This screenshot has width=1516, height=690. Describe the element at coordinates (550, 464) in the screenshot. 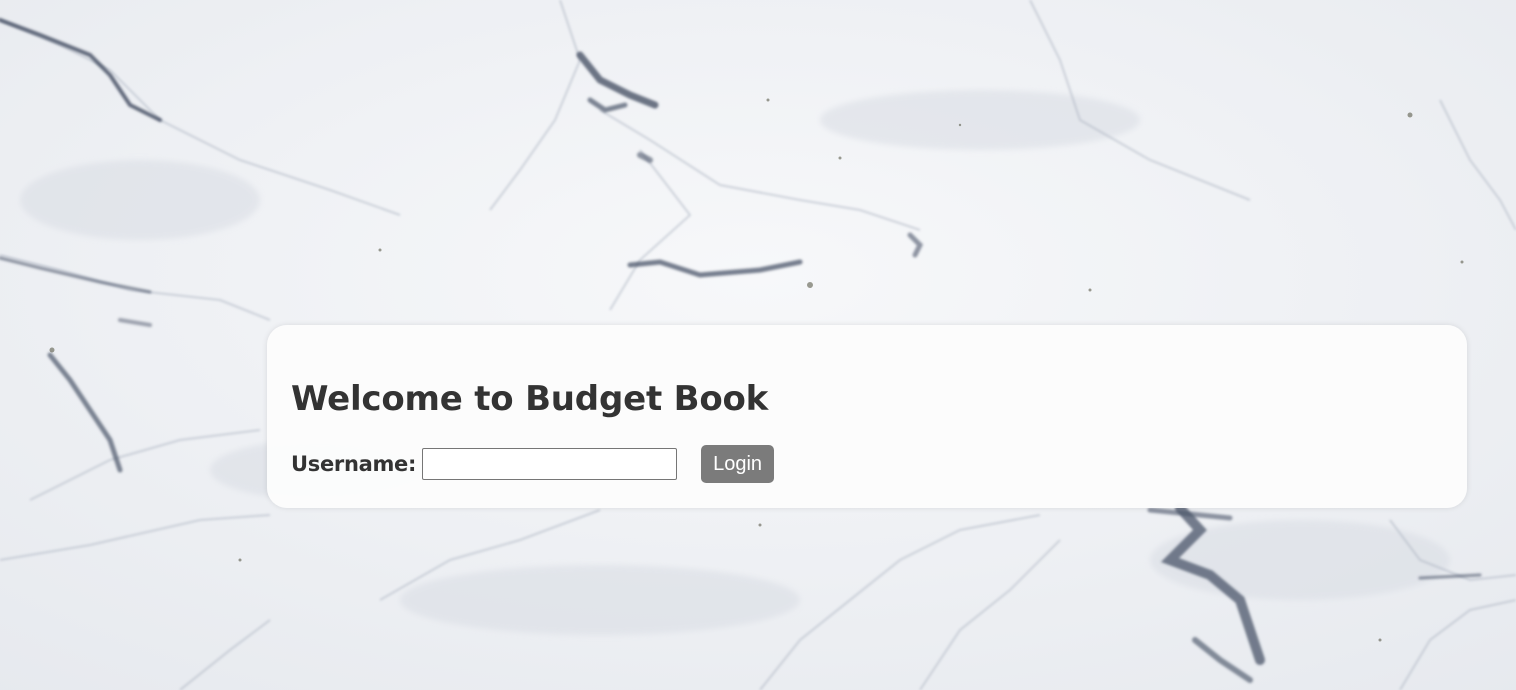

I see `username-input` at that location.